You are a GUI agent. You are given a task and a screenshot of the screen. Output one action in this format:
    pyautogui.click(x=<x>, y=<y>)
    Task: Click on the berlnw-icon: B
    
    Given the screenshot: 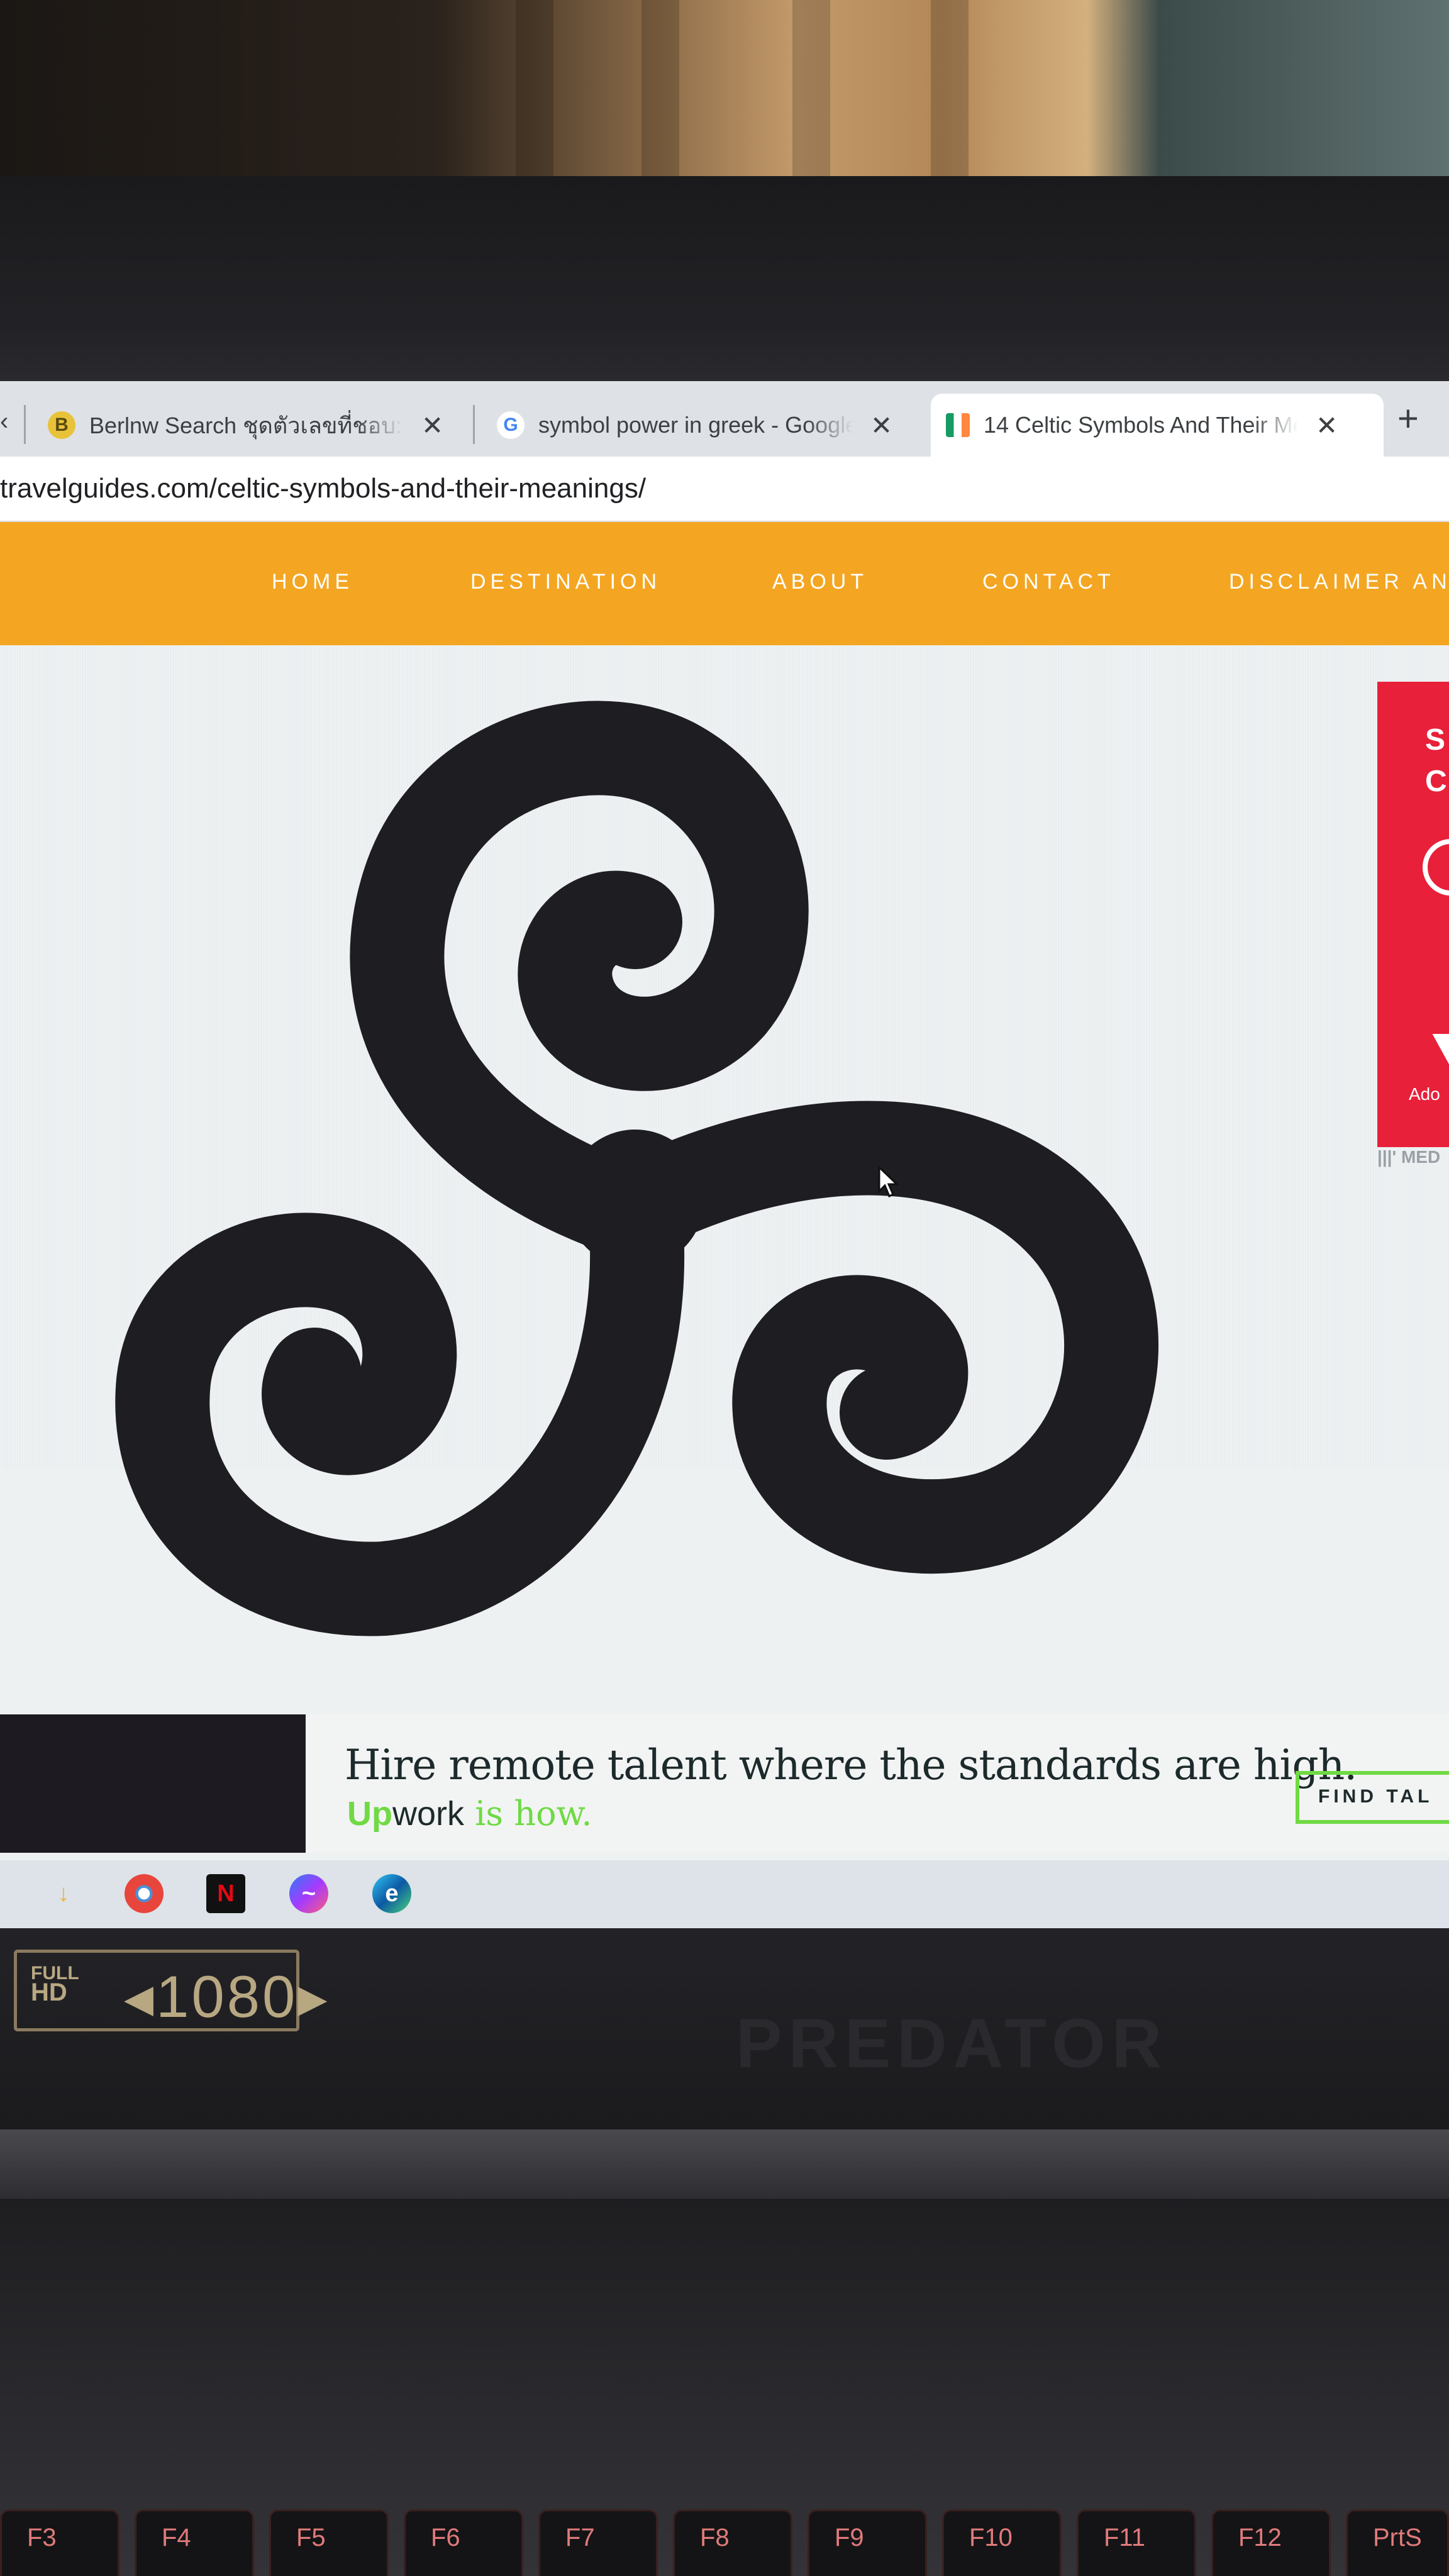 What is the action you would take?
    pyautogui.click(x=61, y=425)
    